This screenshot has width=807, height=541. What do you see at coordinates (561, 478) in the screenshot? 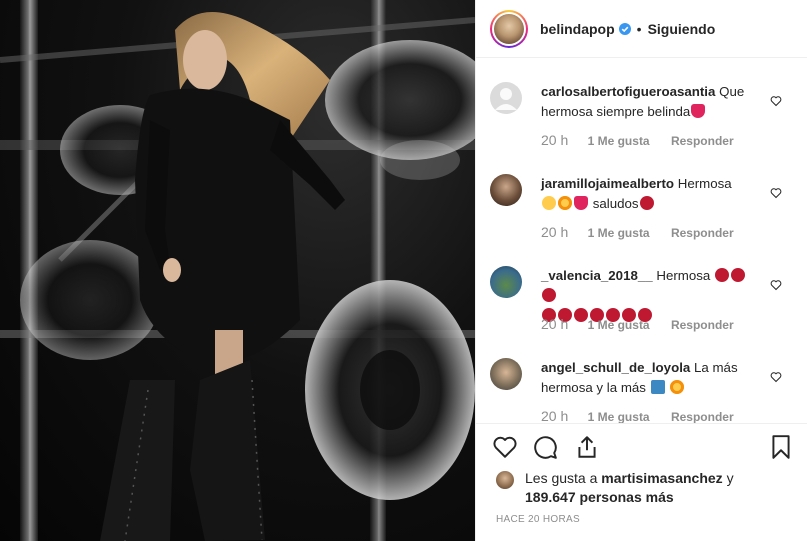
I see `likes-prefix: Les gusta a` at bounding box center [561, 478].